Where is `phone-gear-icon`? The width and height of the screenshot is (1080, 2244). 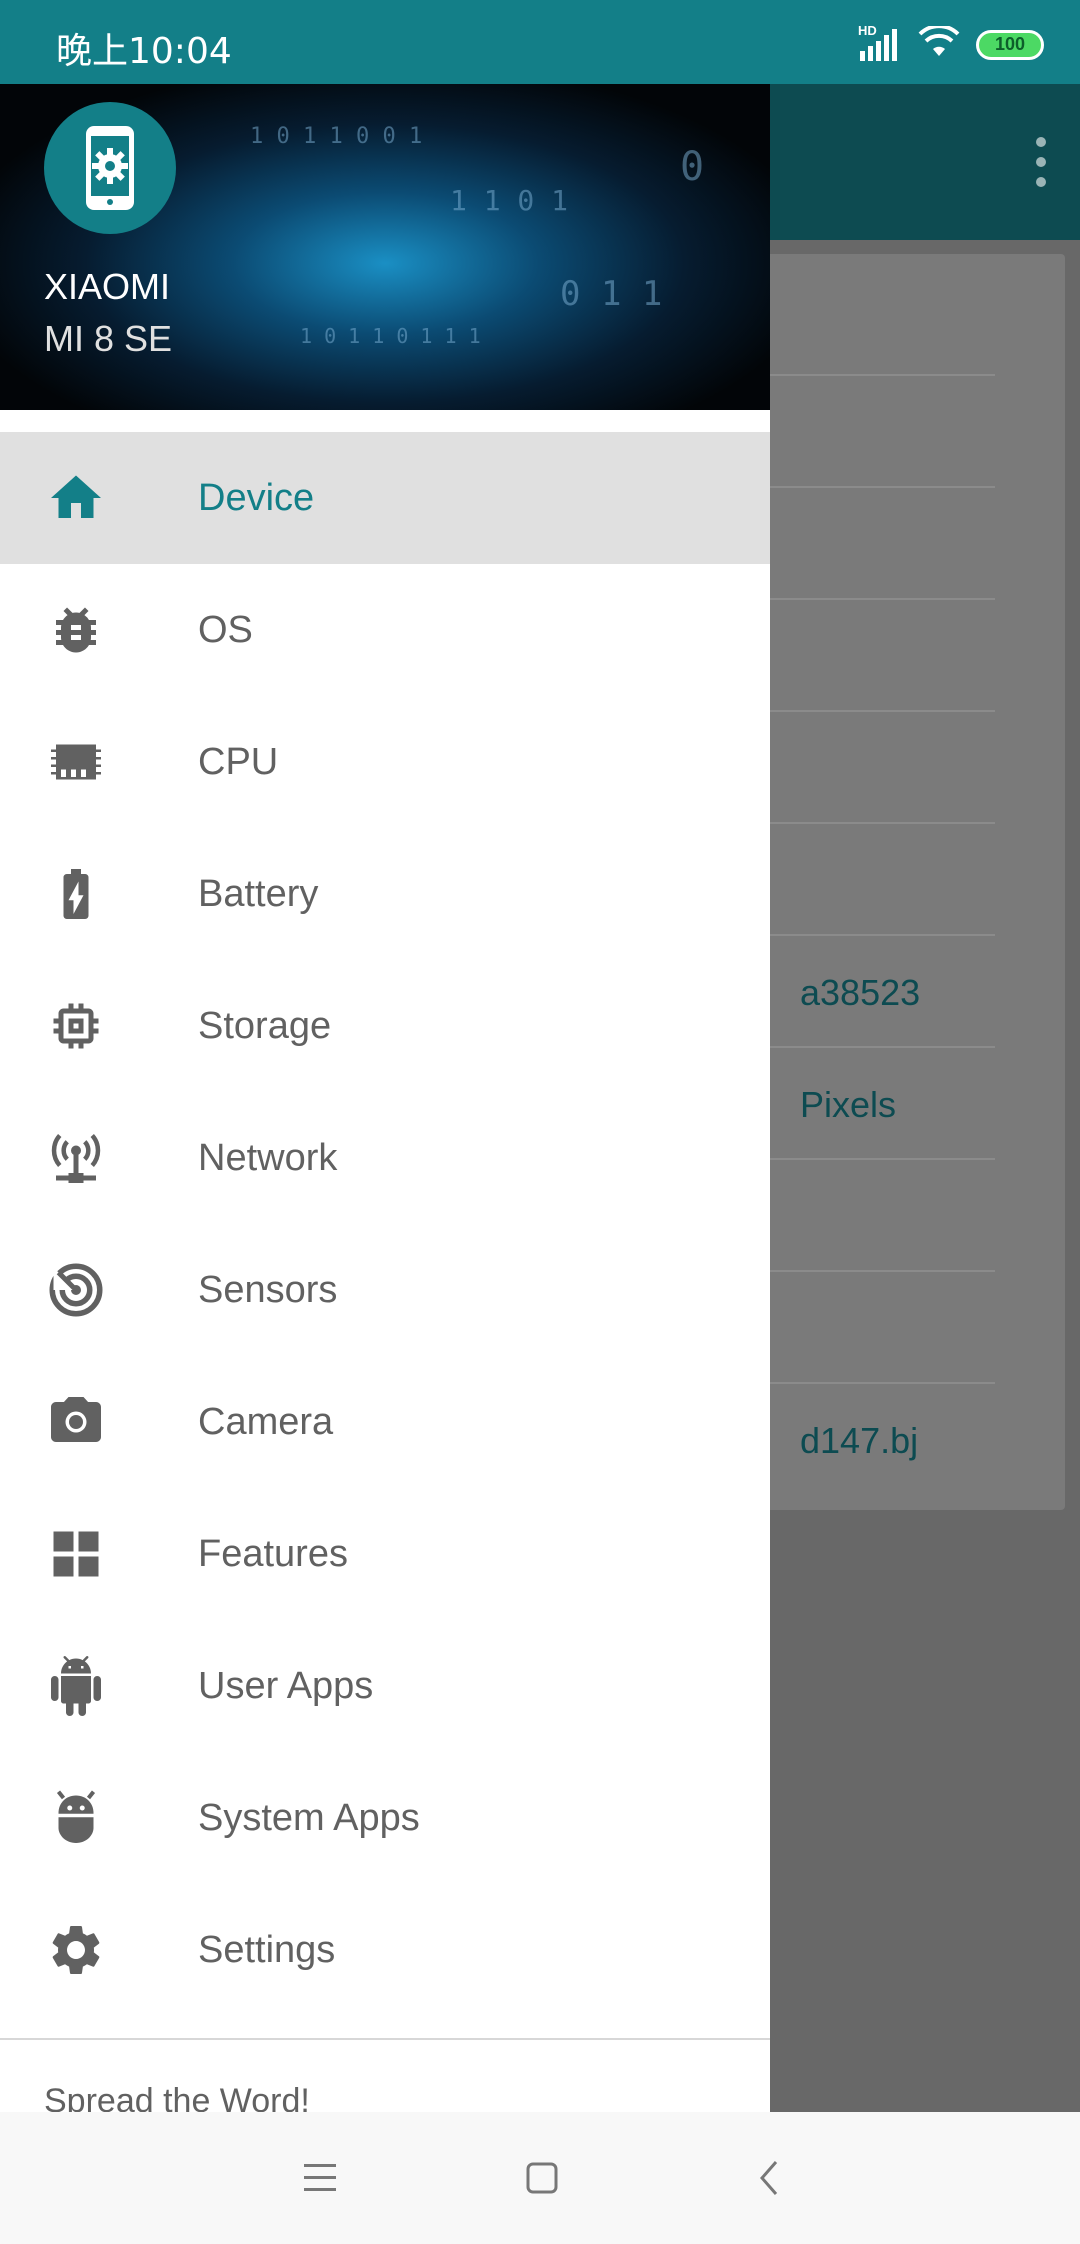
phone-gear-icon is located at coordinates (110, 168).